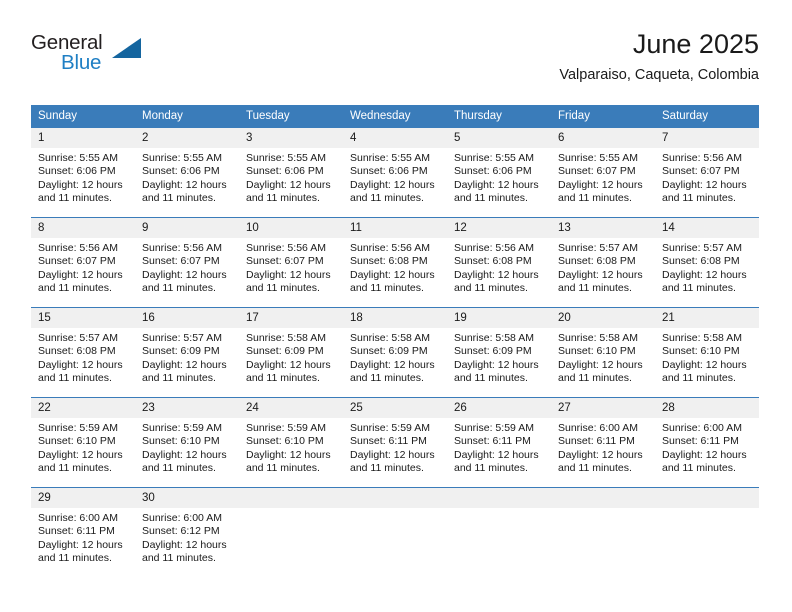 This screenshot has height=612, width=792. I want to click on weekday-header-sunday: Sunday, so click(83, 116).